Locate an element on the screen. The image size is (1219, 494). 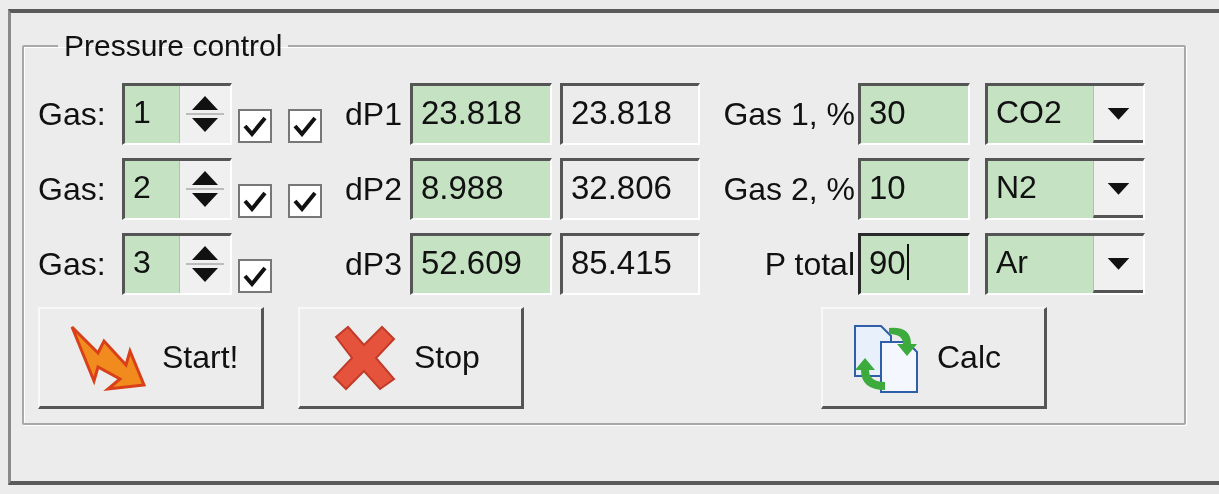
stop-button: Stop is located at coordinates (411, 358).